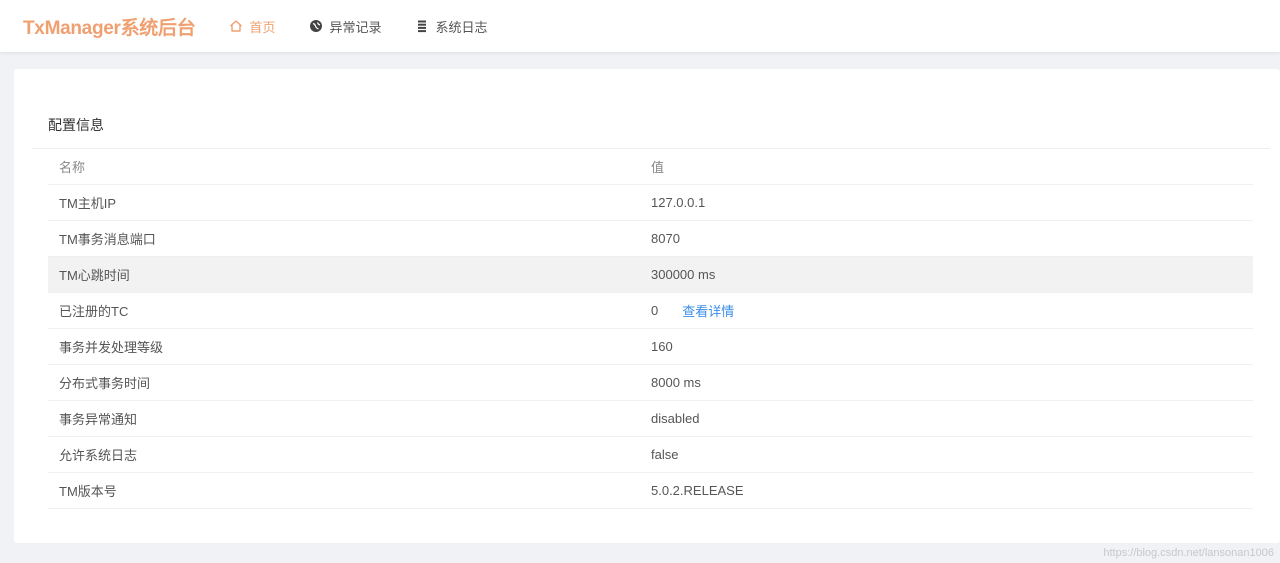 This screenshot has height=563, width=1280. Describe the element at coordinates (650, 347) in the screenshot. I see `table-row: 事务并发处理等级 160` at that location.